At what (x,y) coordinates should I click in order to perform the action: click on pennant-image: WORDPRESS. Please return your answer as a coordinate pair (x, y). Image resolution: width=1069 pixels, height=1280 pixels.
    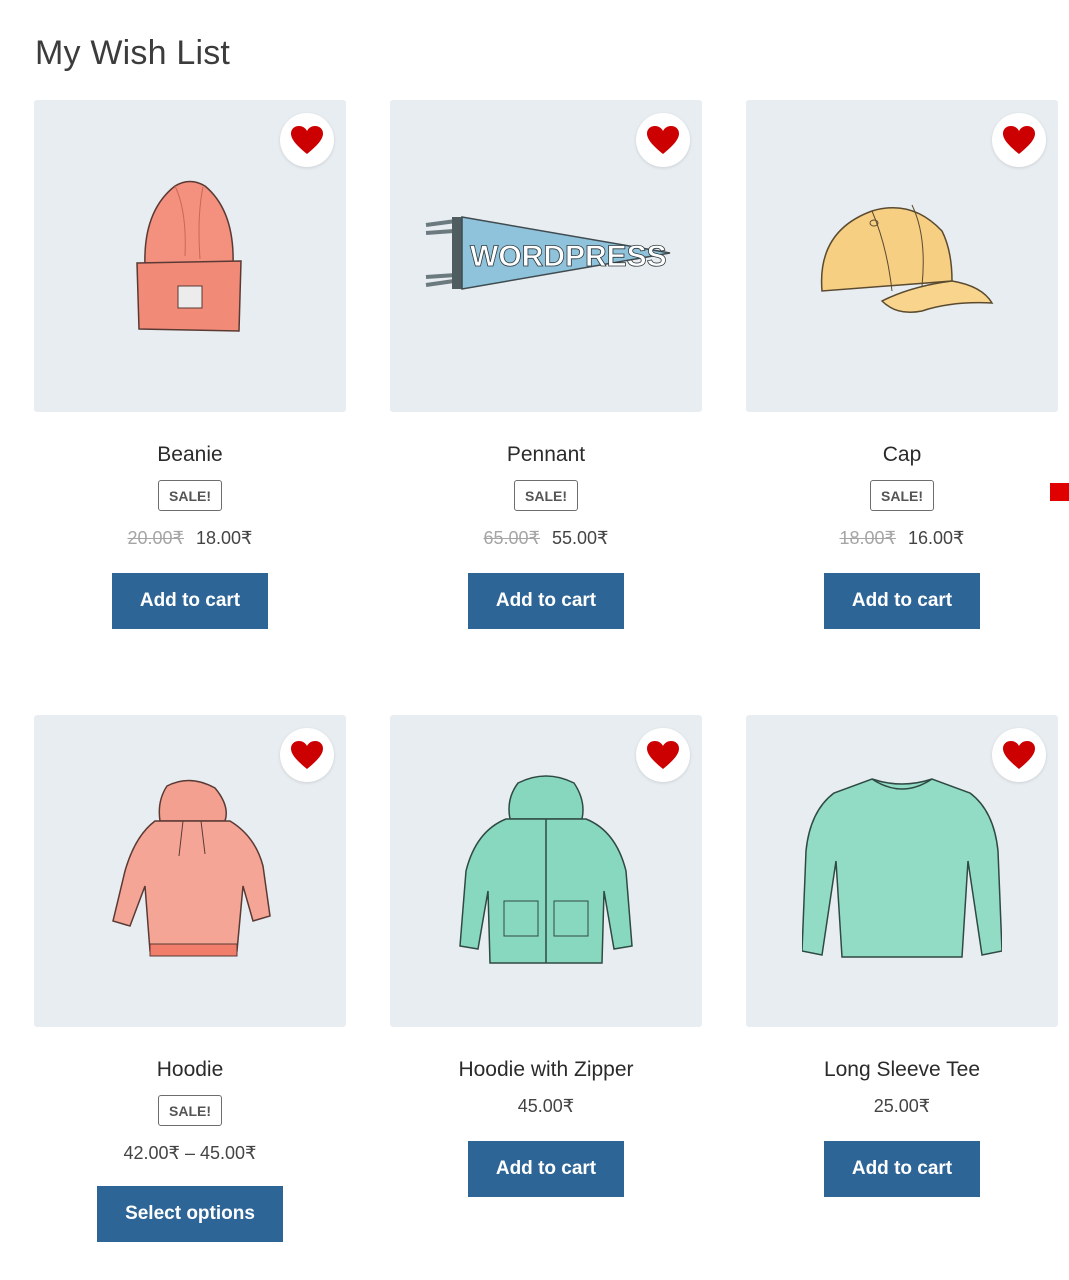
    Looking at the image, I should click on (548, 253).